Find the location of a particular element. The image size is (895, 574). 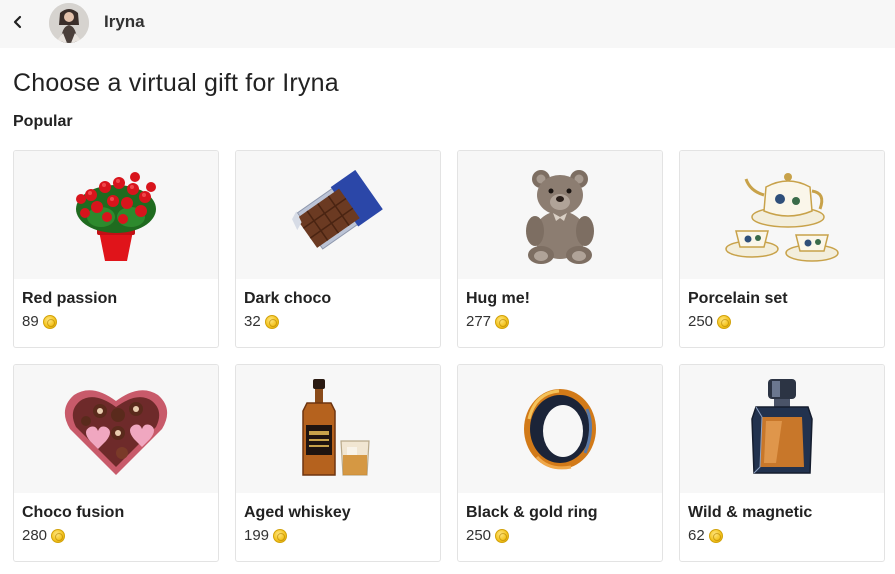

gift-price: 89 is located at coordinates (120, 321).